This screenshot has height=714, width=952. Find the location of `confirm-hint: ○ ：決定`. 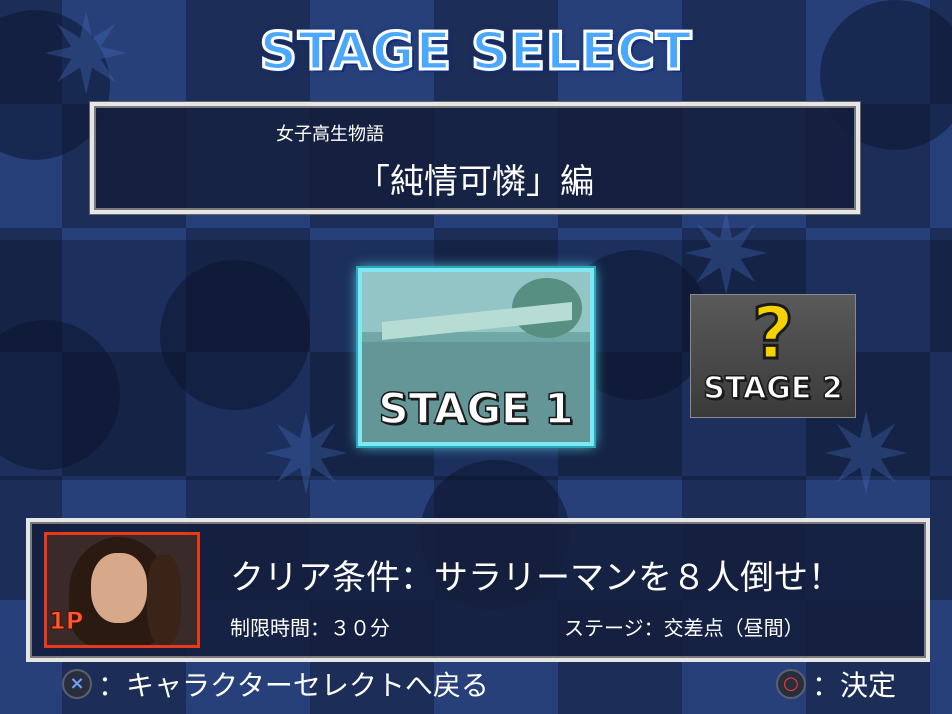

confirm-hint: ○ ：決定 is located at coordinates (836, 684).